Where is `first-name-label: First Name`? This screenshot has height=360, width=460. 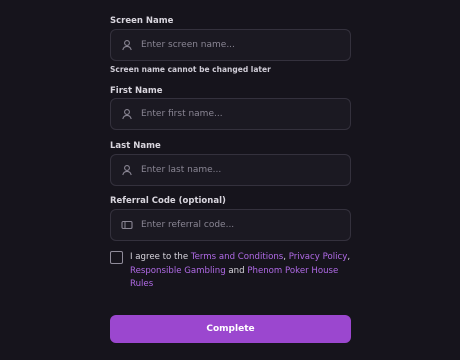
first-name-label: First Name is located at coordinates (136, 91).